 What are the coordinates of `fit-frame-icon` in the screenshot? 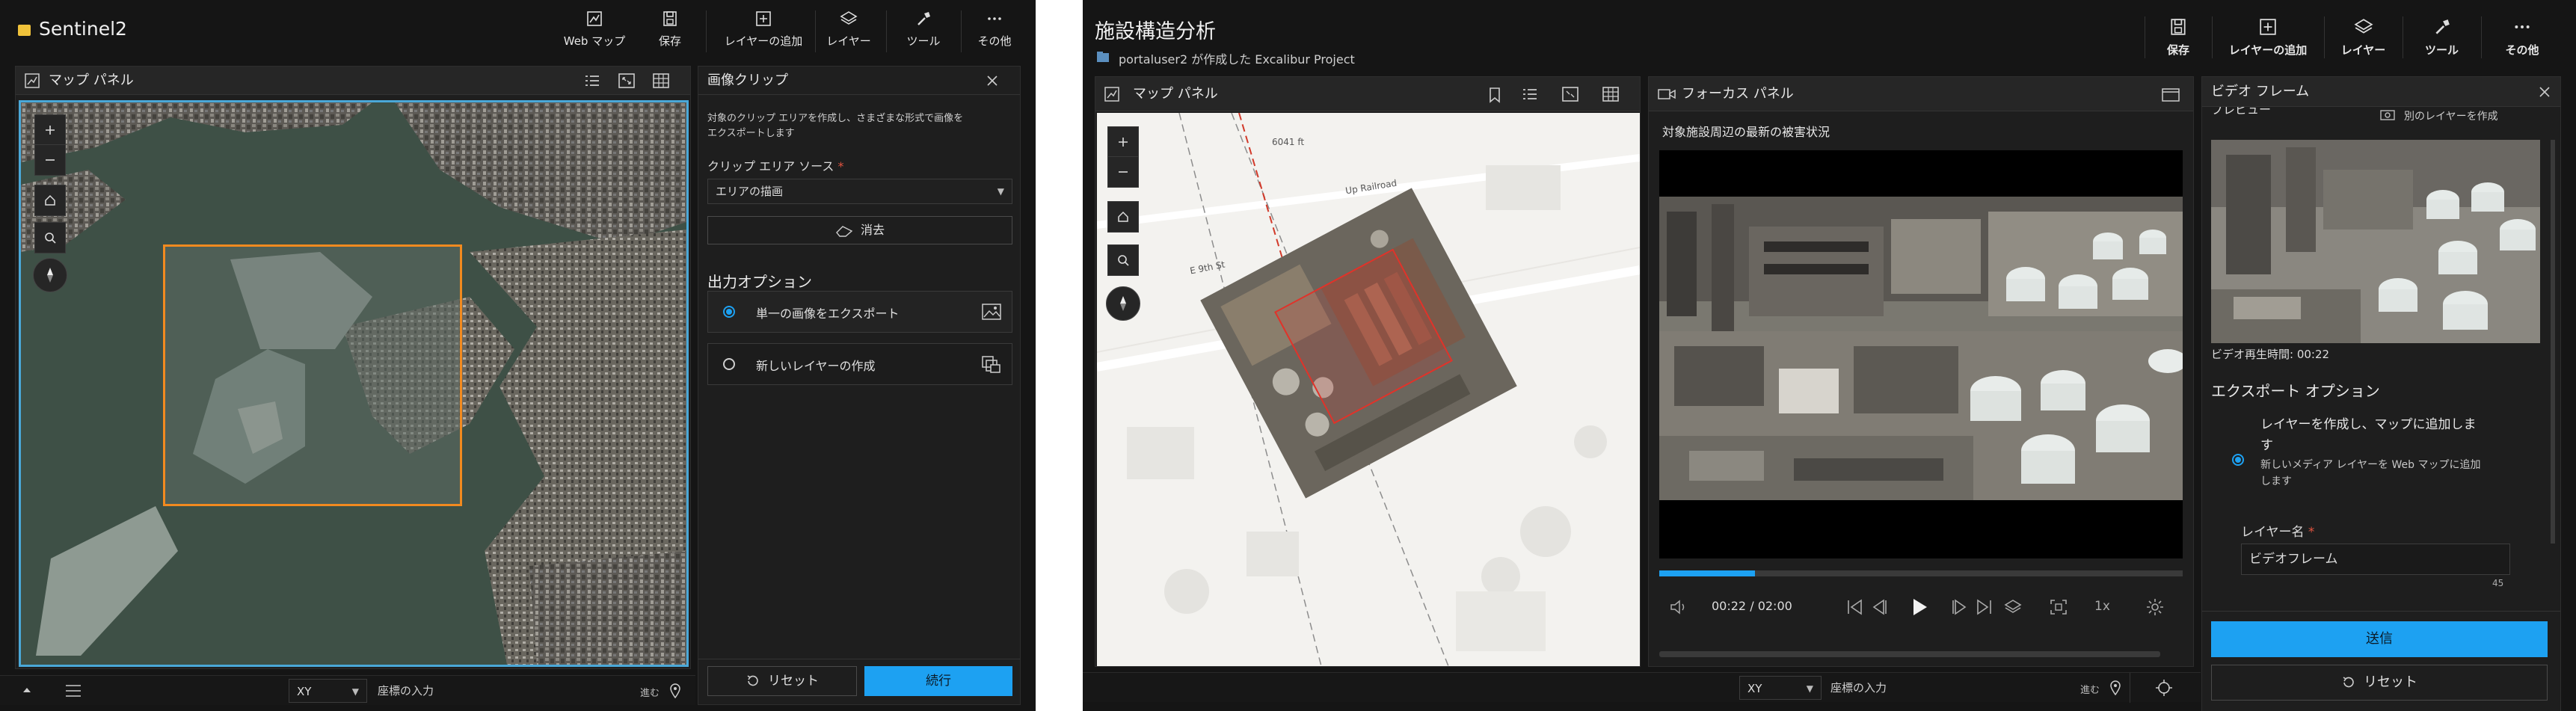 It's located at (2059, 607).